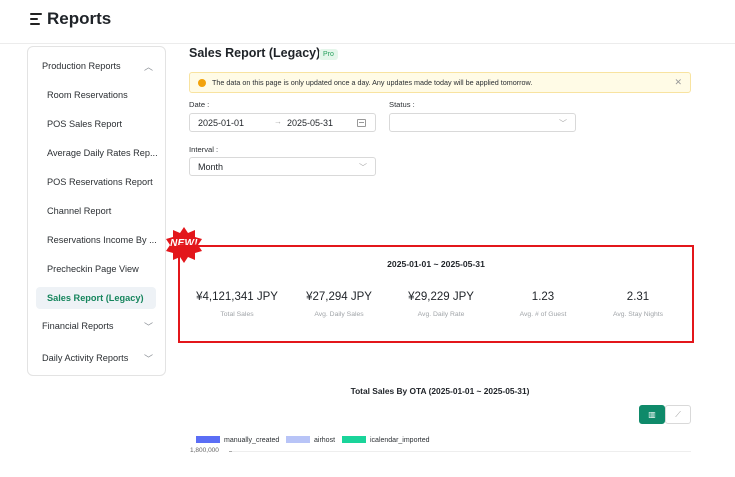 Image resolution: width=735 pixels, height=477 pixels. Describe the element at coordinates (441, 304) in the screenshot. I see `stat-avg-daily-rate: ¥29,229 JPY Avg. Daily Rate` at that location.